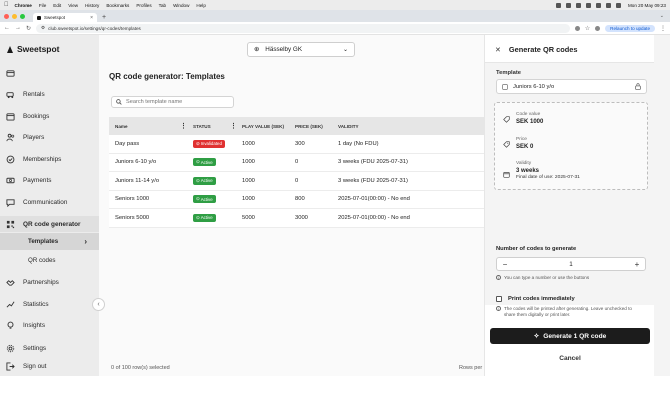 This screenshot has width=670, height=400. I want to click on print-option: Print codes immediately, so click(535, 299).